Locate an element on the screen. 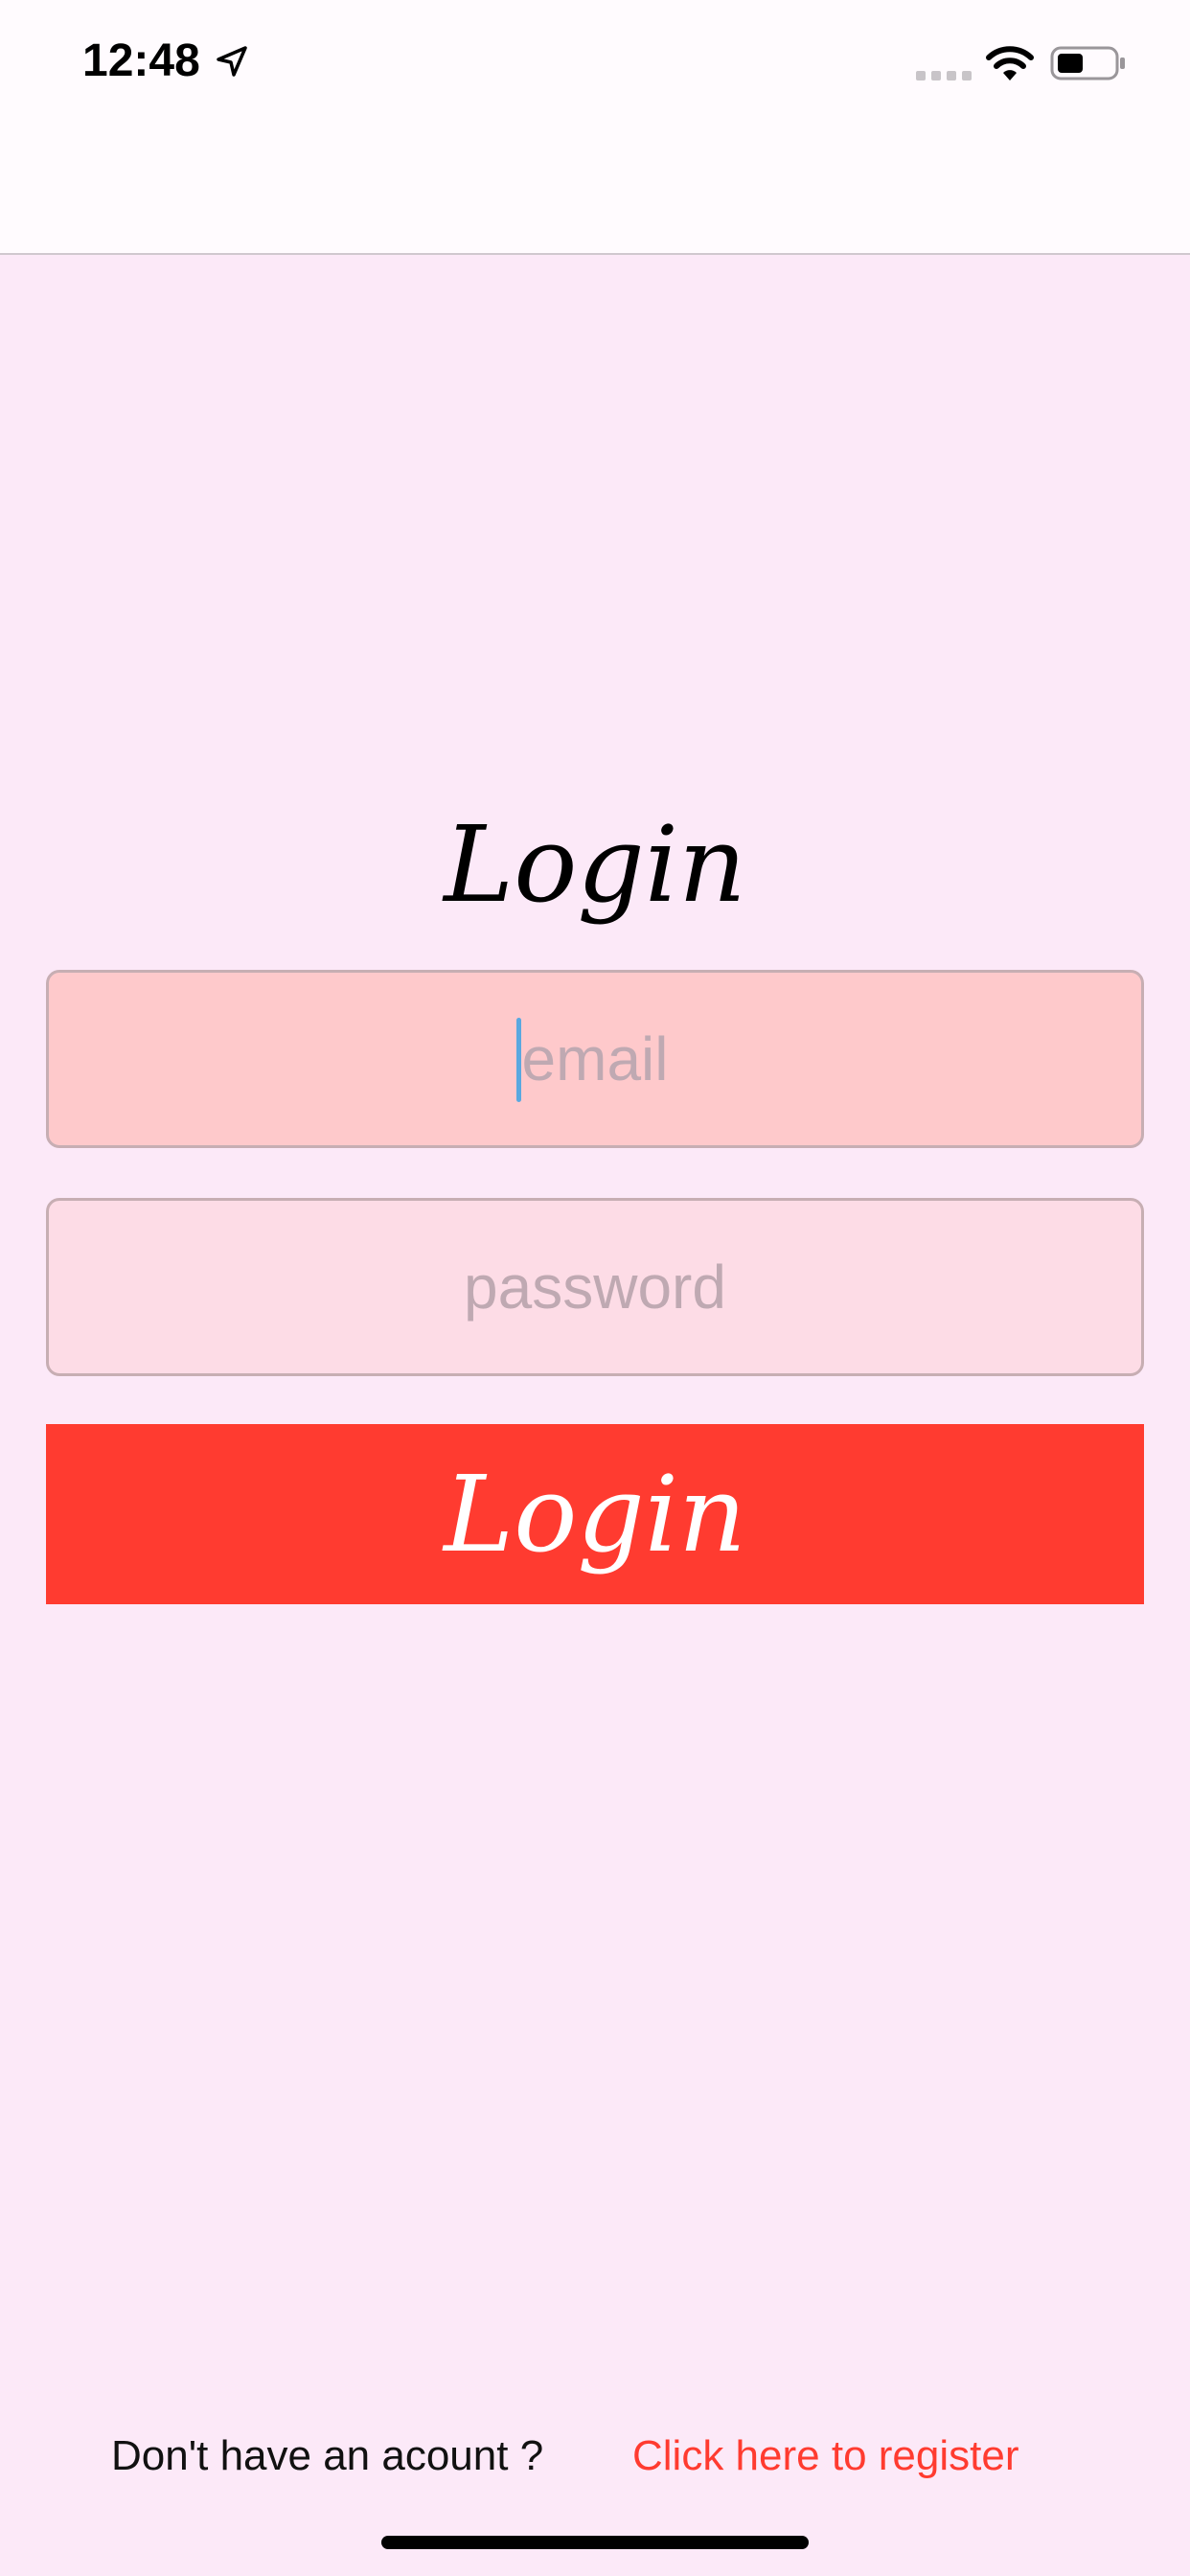 The height and width of the screenshot is (2576, 1190). login-button-label: Login is located at coordinates (595, 1514).